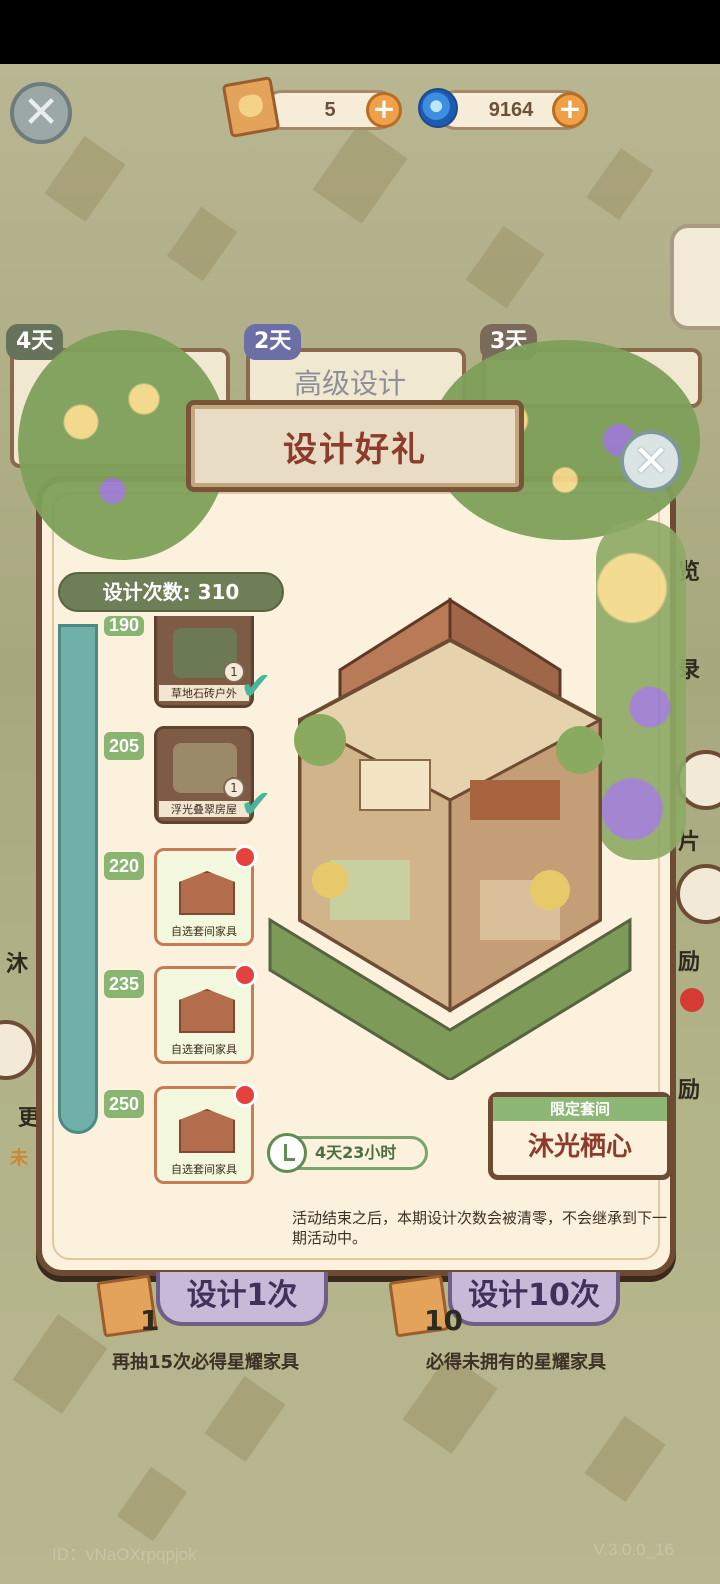  I want to click on reward-name: 浮光叠翠房屋, so click(204, 809).